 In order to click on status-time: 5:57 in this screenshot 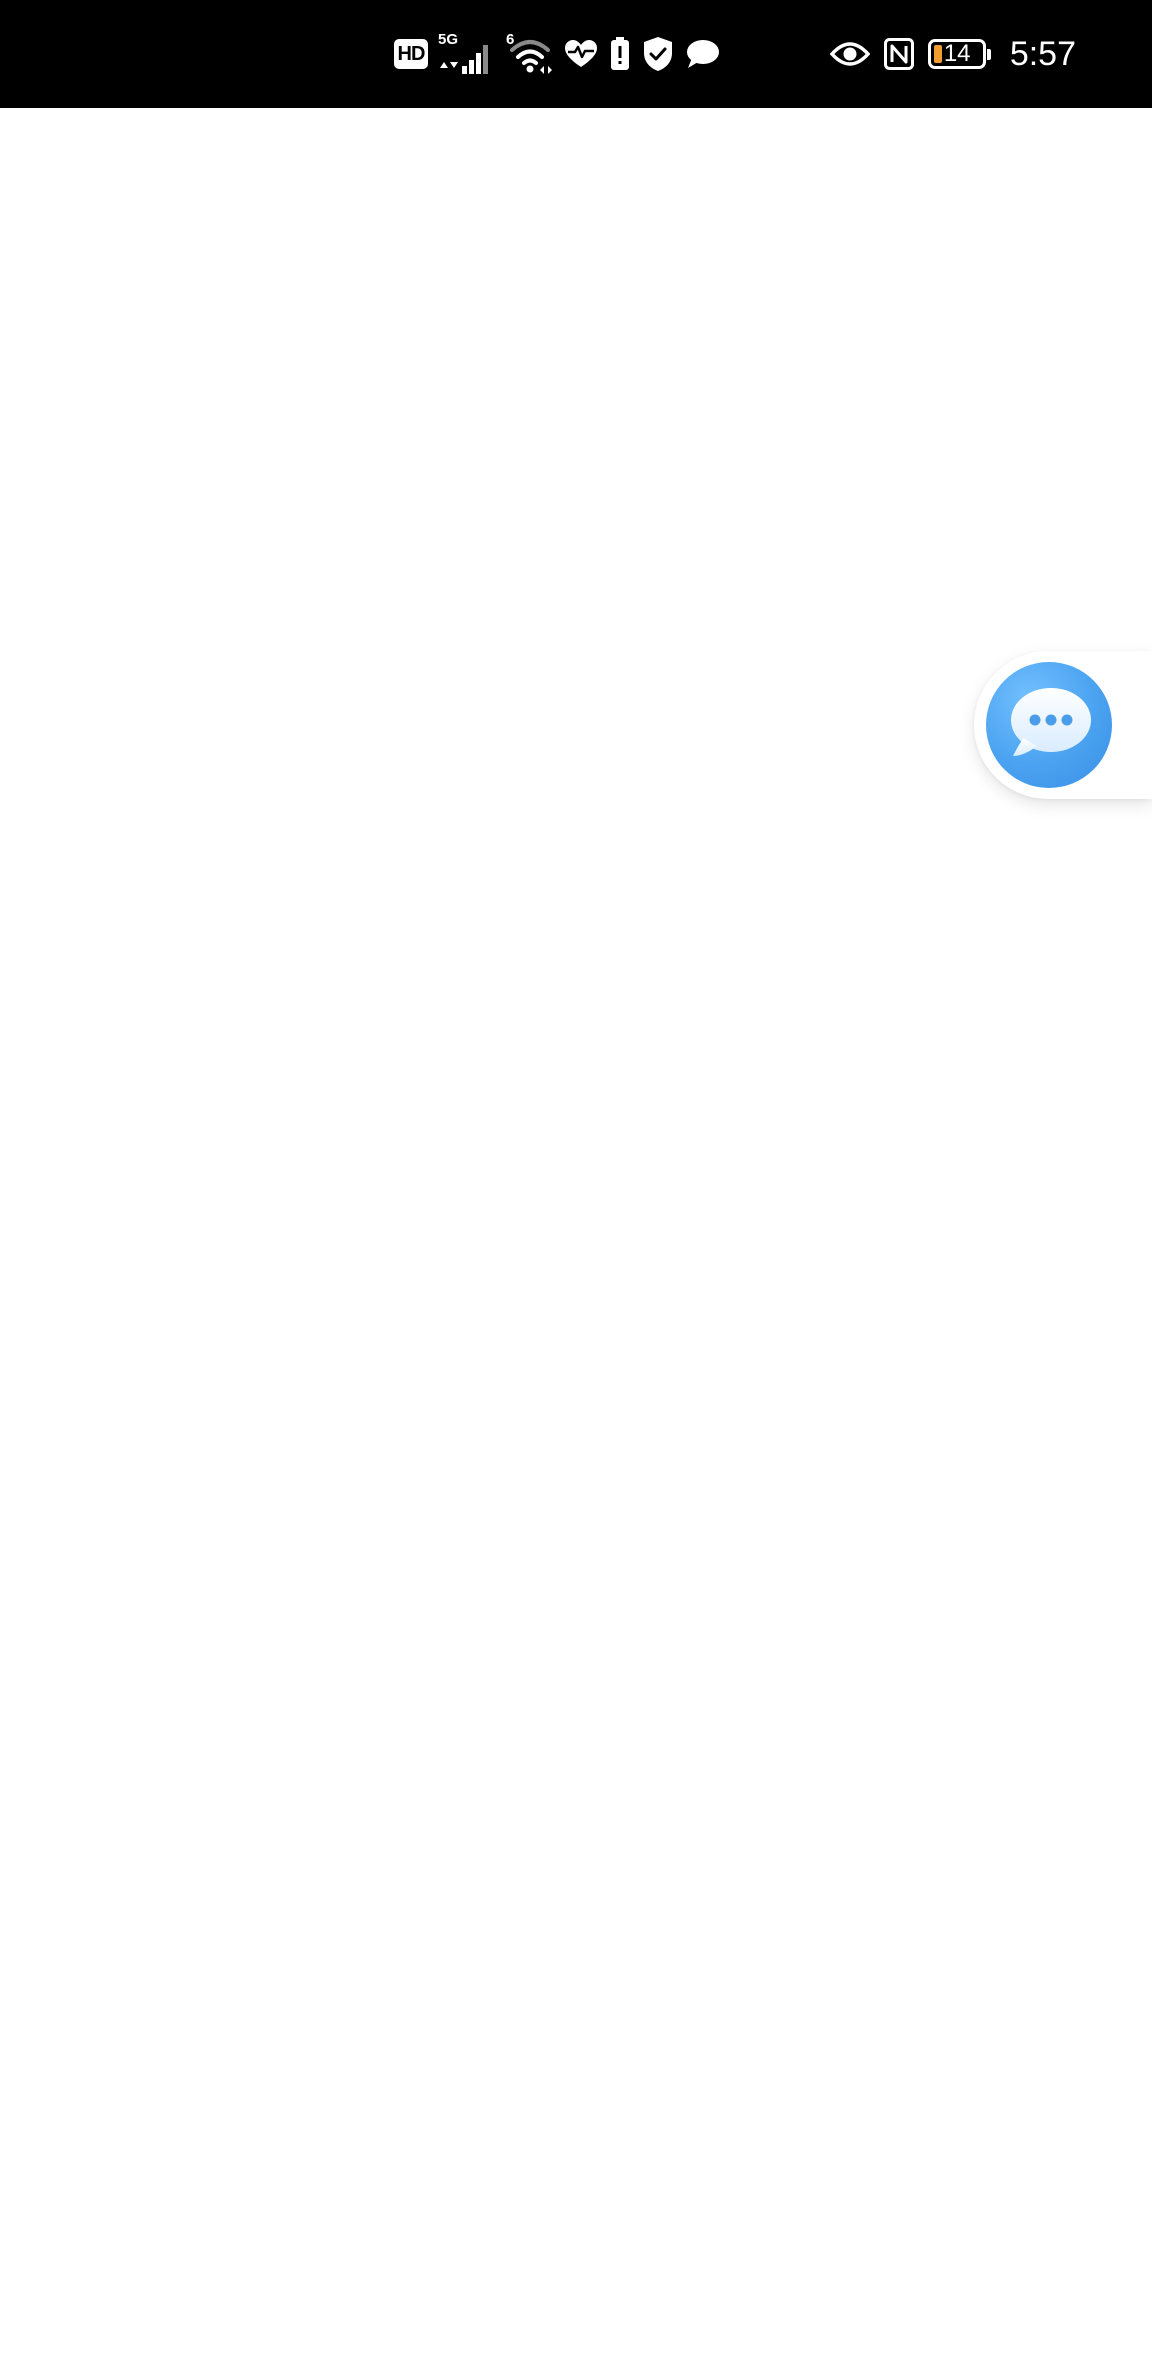, I will do `click(1042, 53)`.